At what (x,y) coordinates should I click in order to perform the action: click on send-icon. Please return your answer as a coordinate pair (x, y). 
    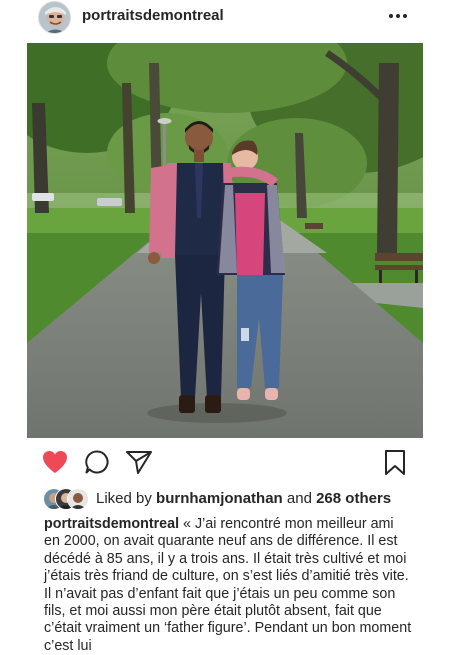
    Looking at the image, I should click on (139, 462).